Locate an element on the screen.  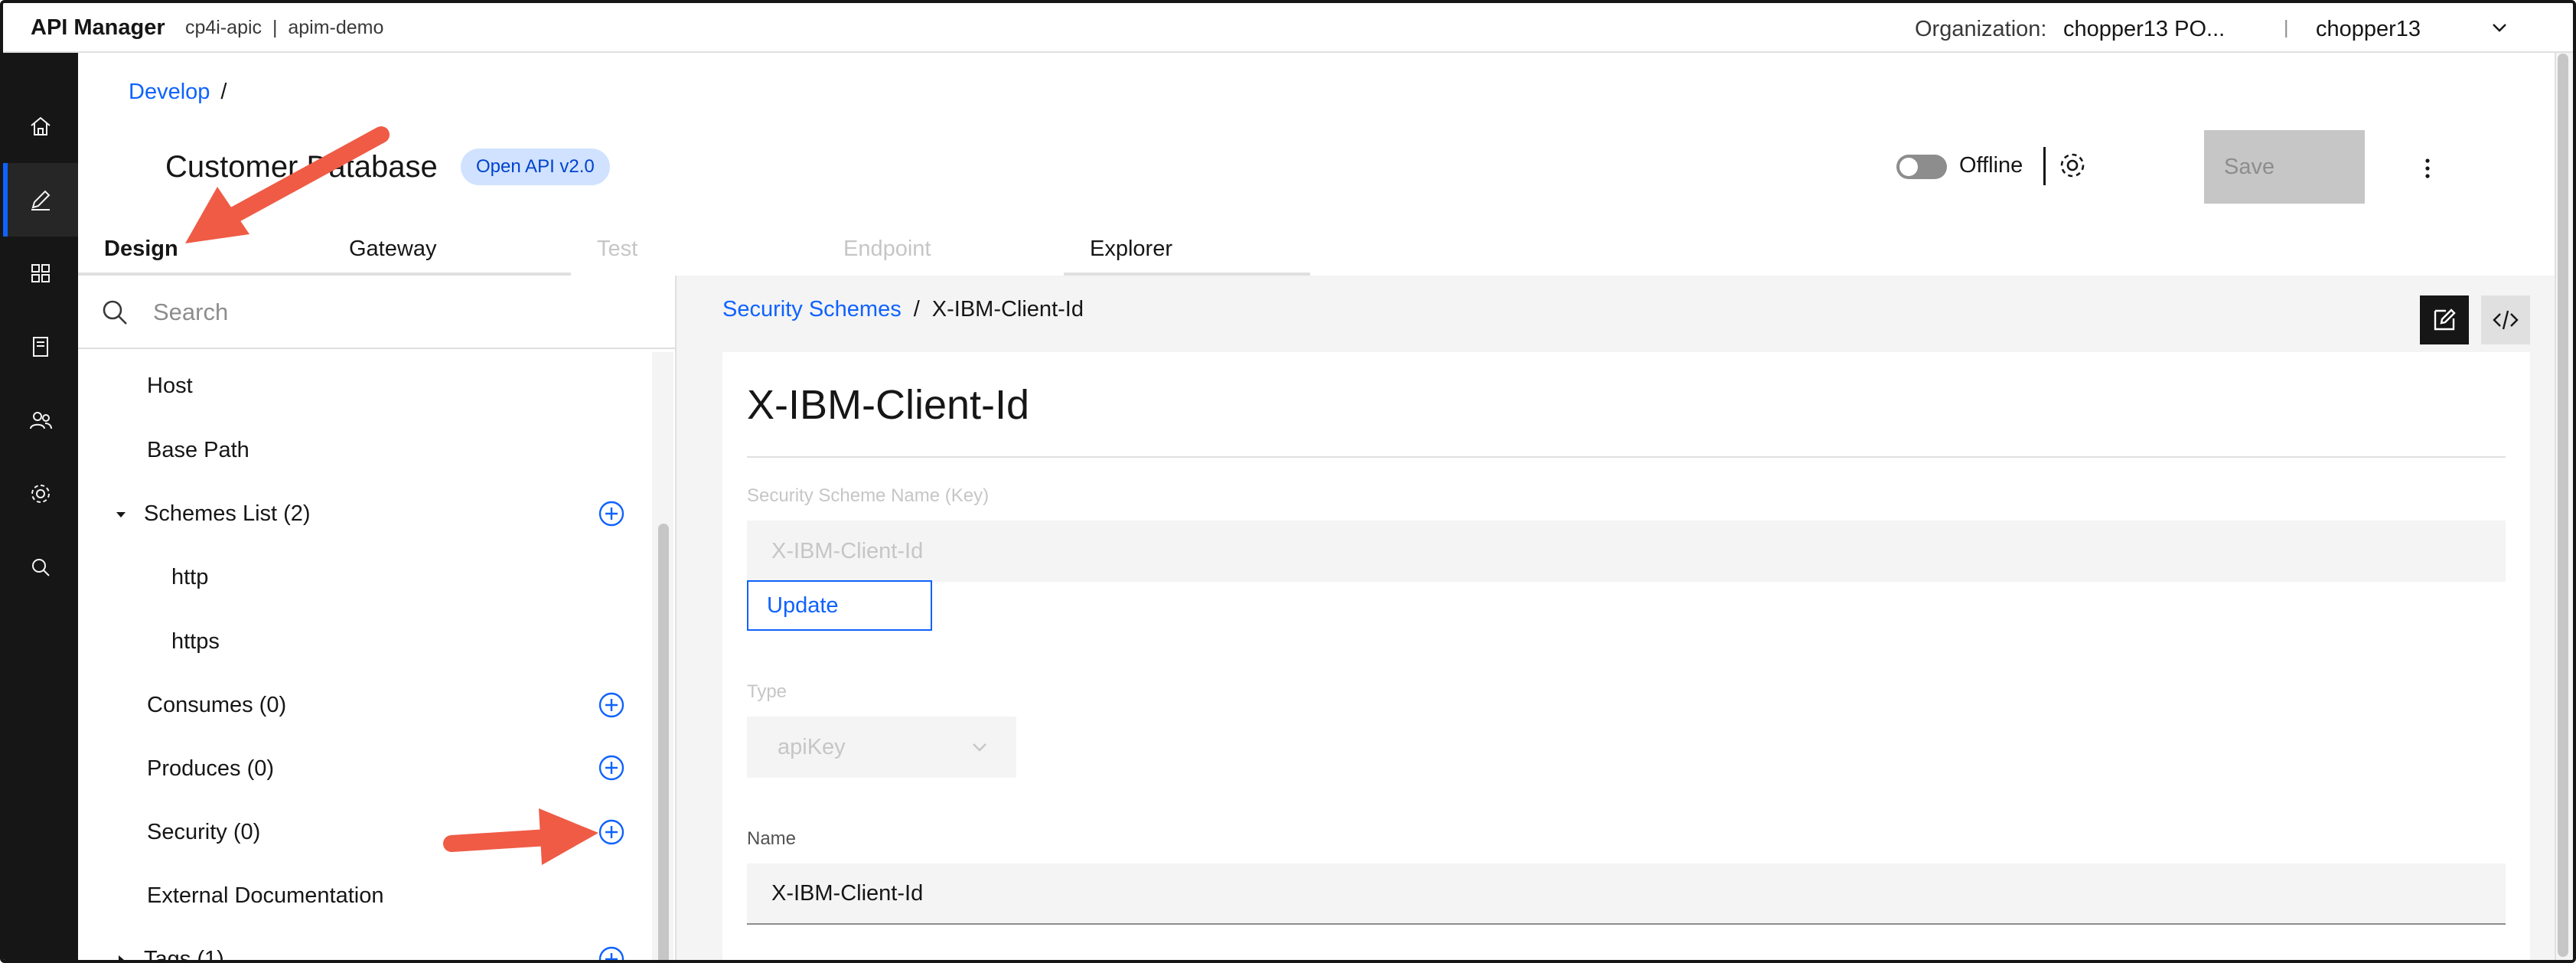
name-input is located at coordinates (1626, 894).